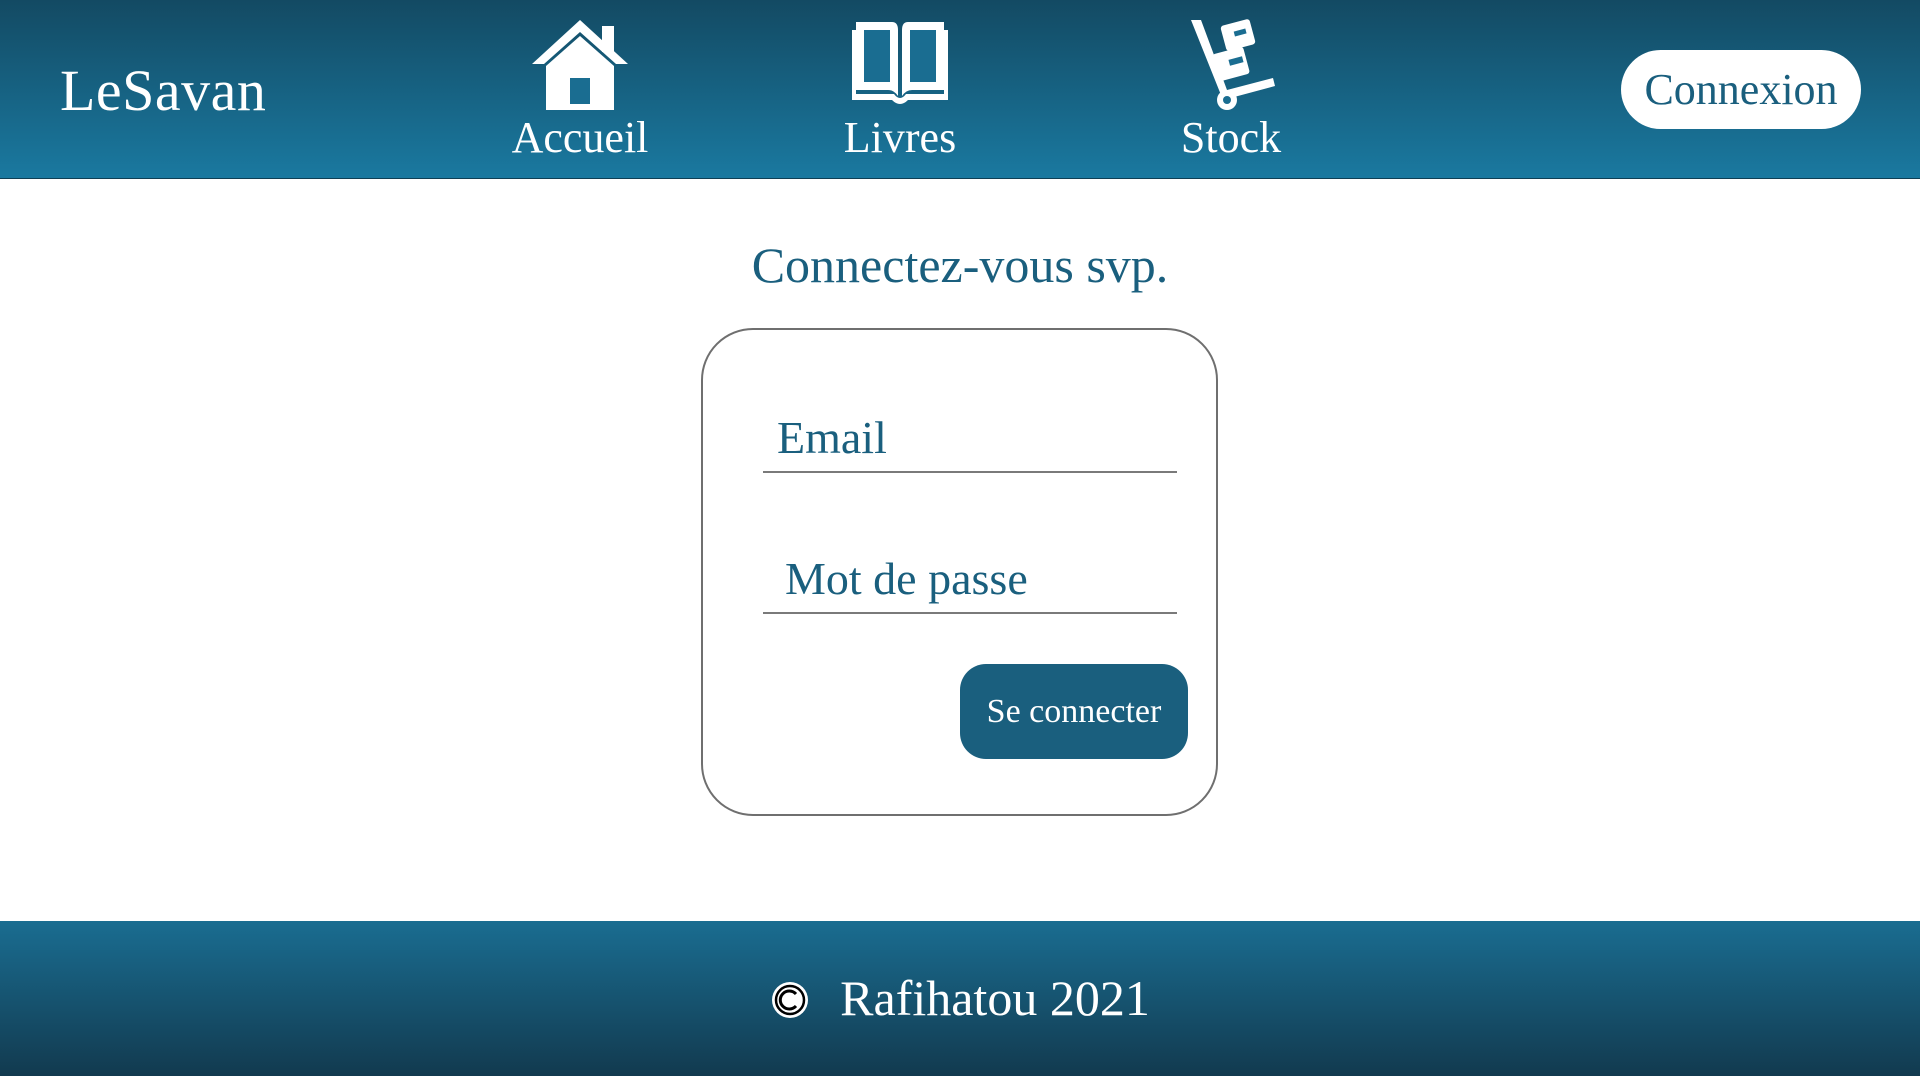 The image size is (1920, 1076). What do you see at coordinates (970, 438) in the screenshot?
I see `email-field` at bounding box center [970, 438].